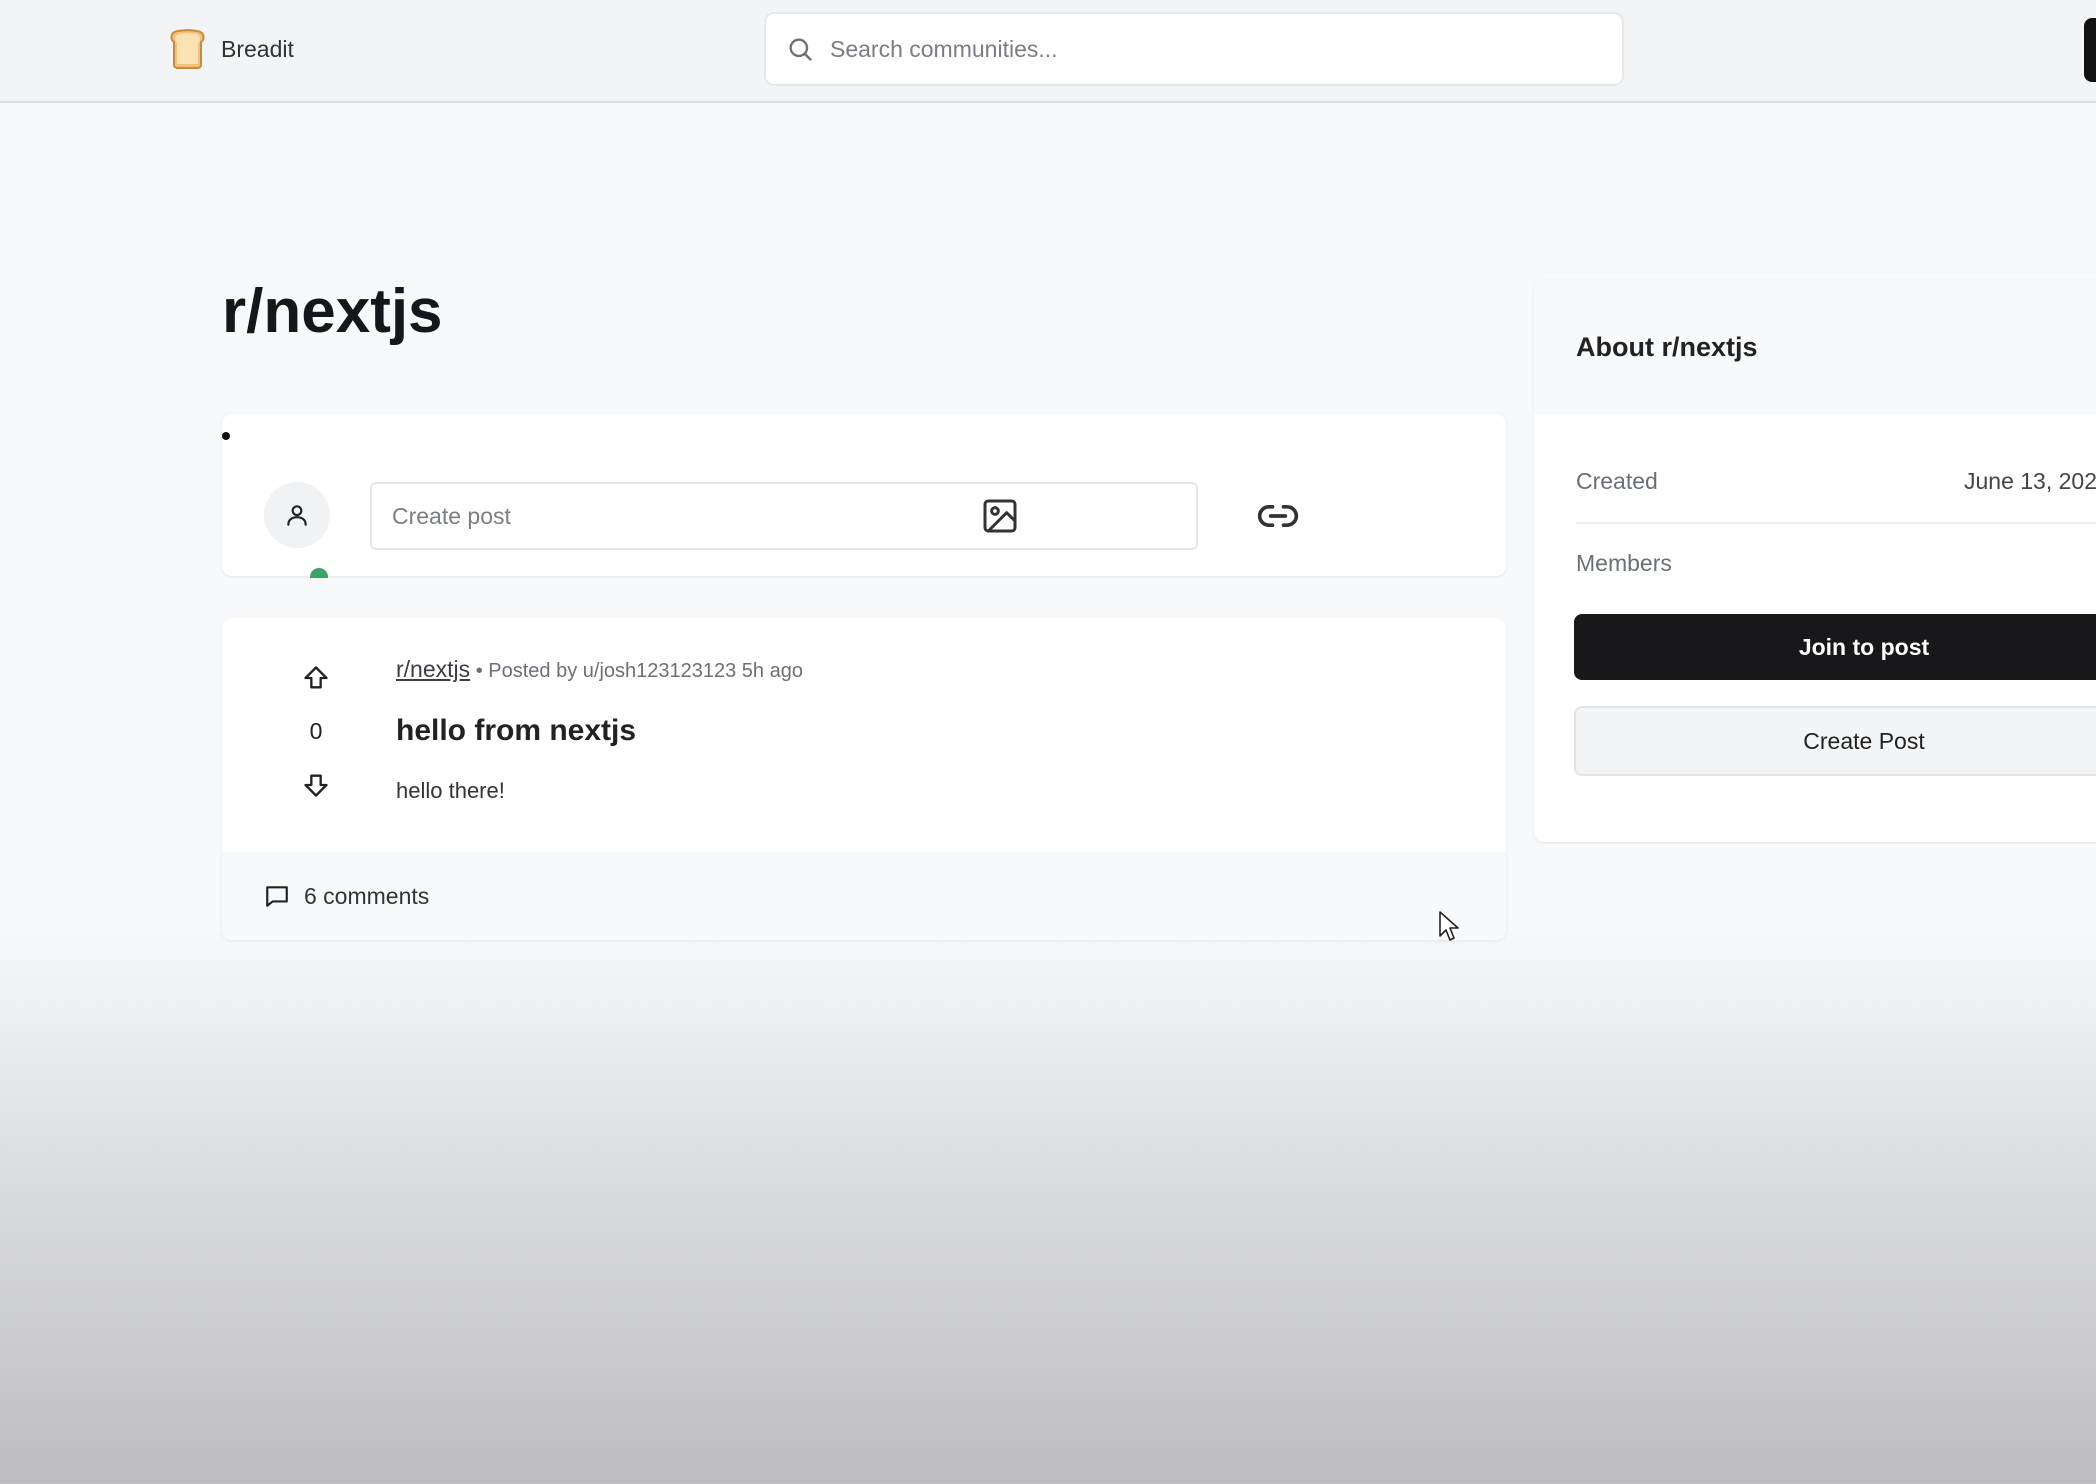 The width and height of the screenshot is (2096, 1484). I want to click on image-upload-button, so click(1000, 516).